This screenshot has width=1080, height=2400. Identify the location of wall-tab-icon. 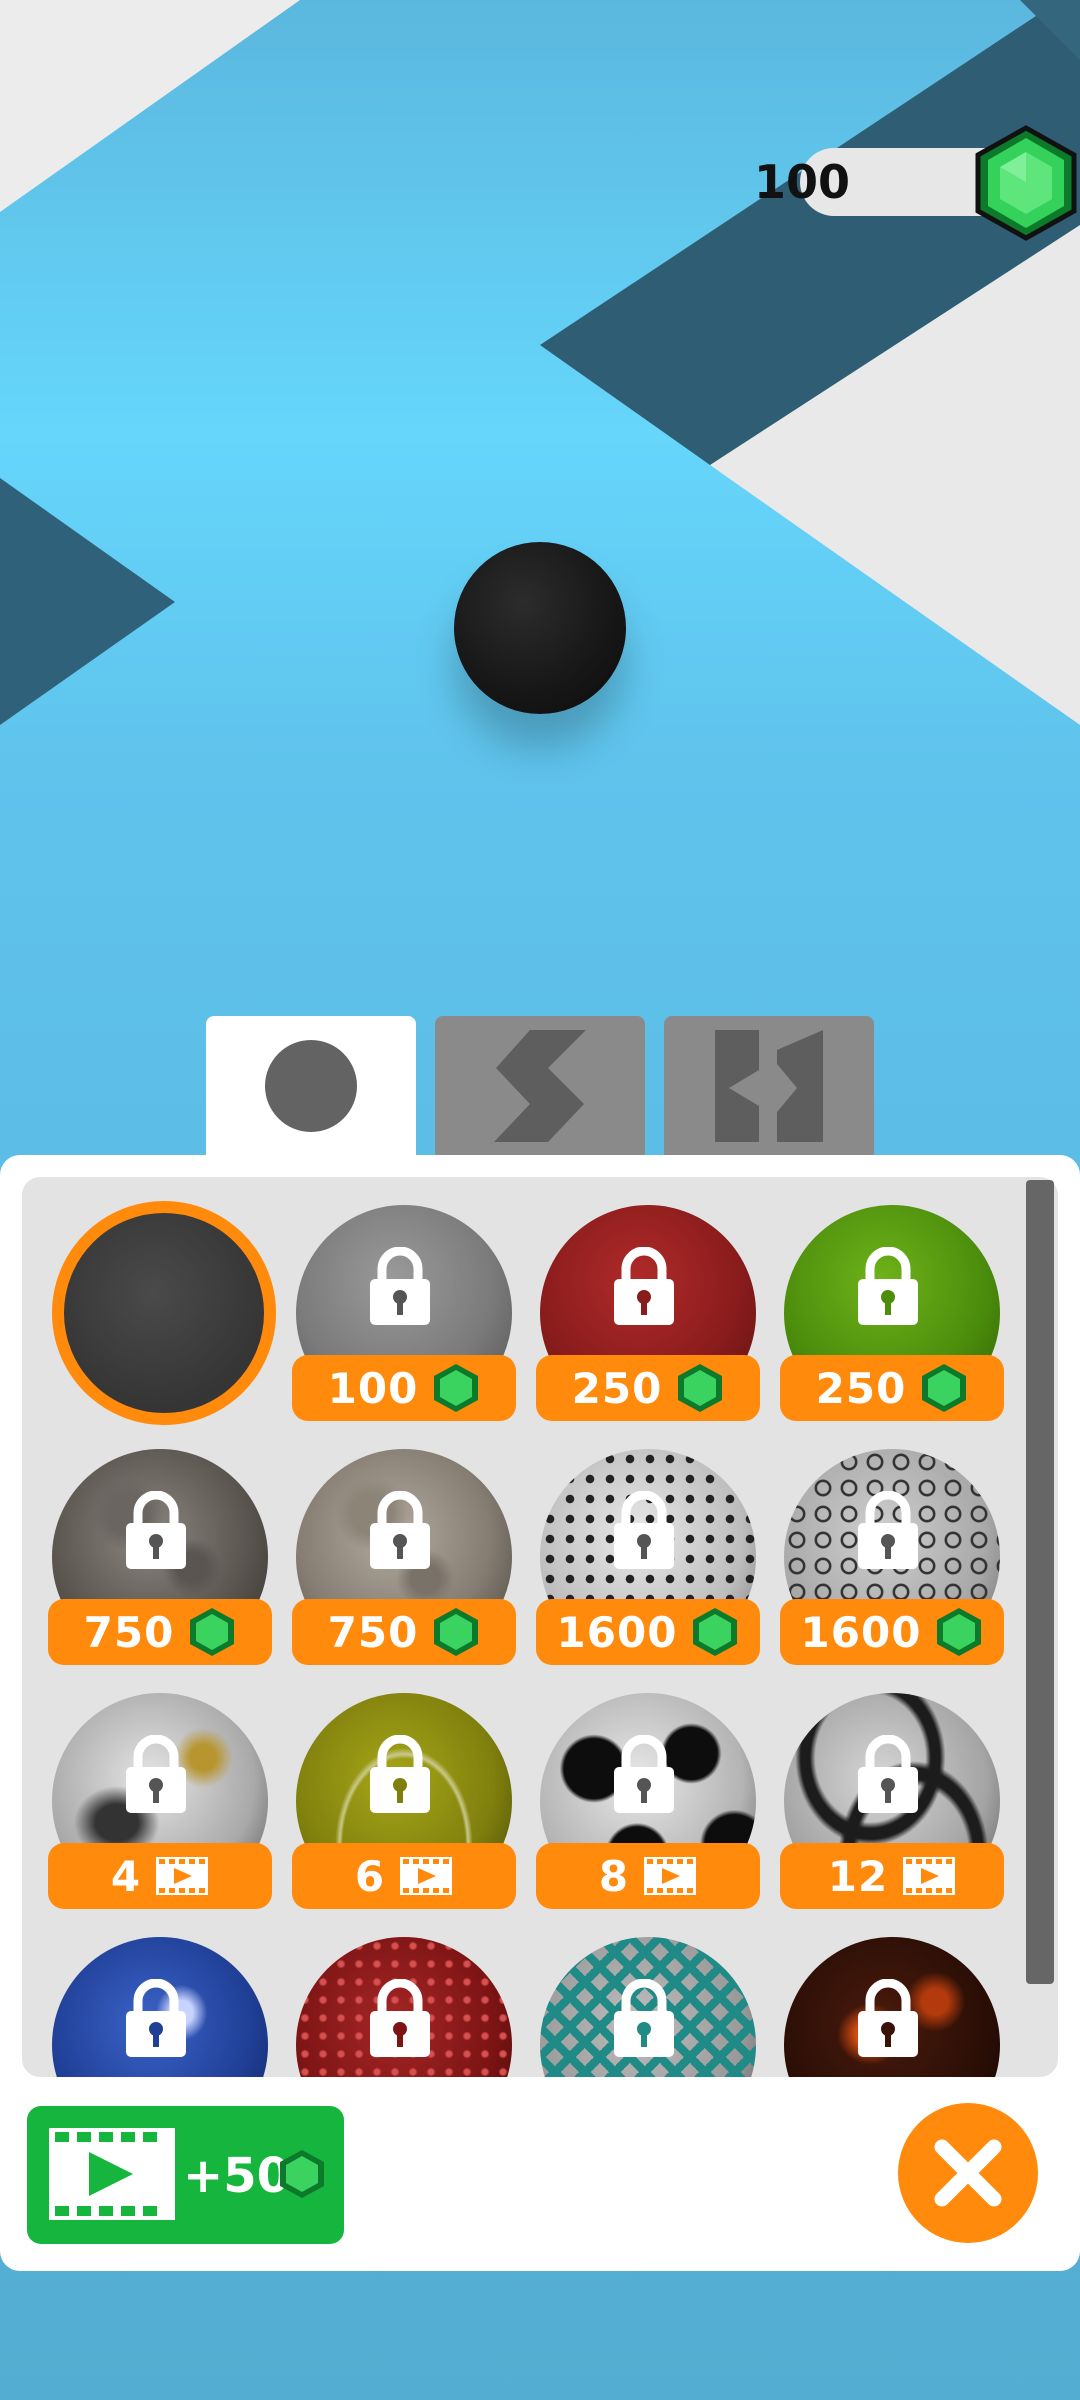
(769, 1086).